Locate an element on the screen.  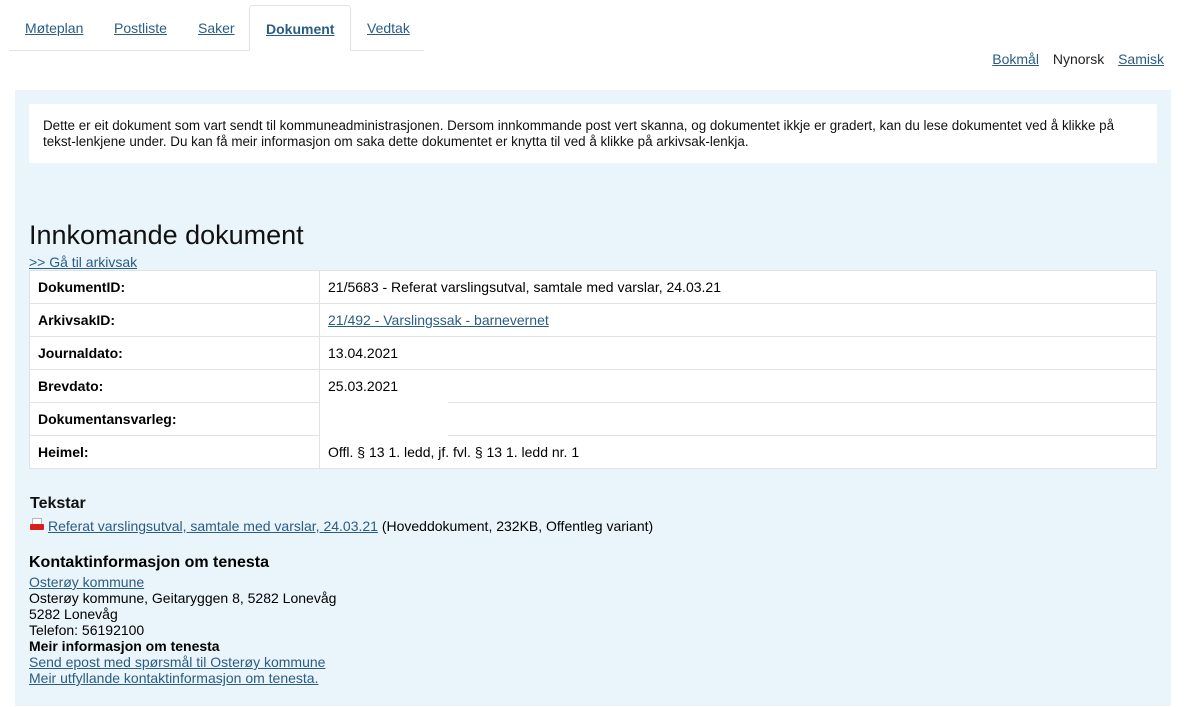
table-row: Journaldato: 13.04.2021 is located at coordinates (593, 353).